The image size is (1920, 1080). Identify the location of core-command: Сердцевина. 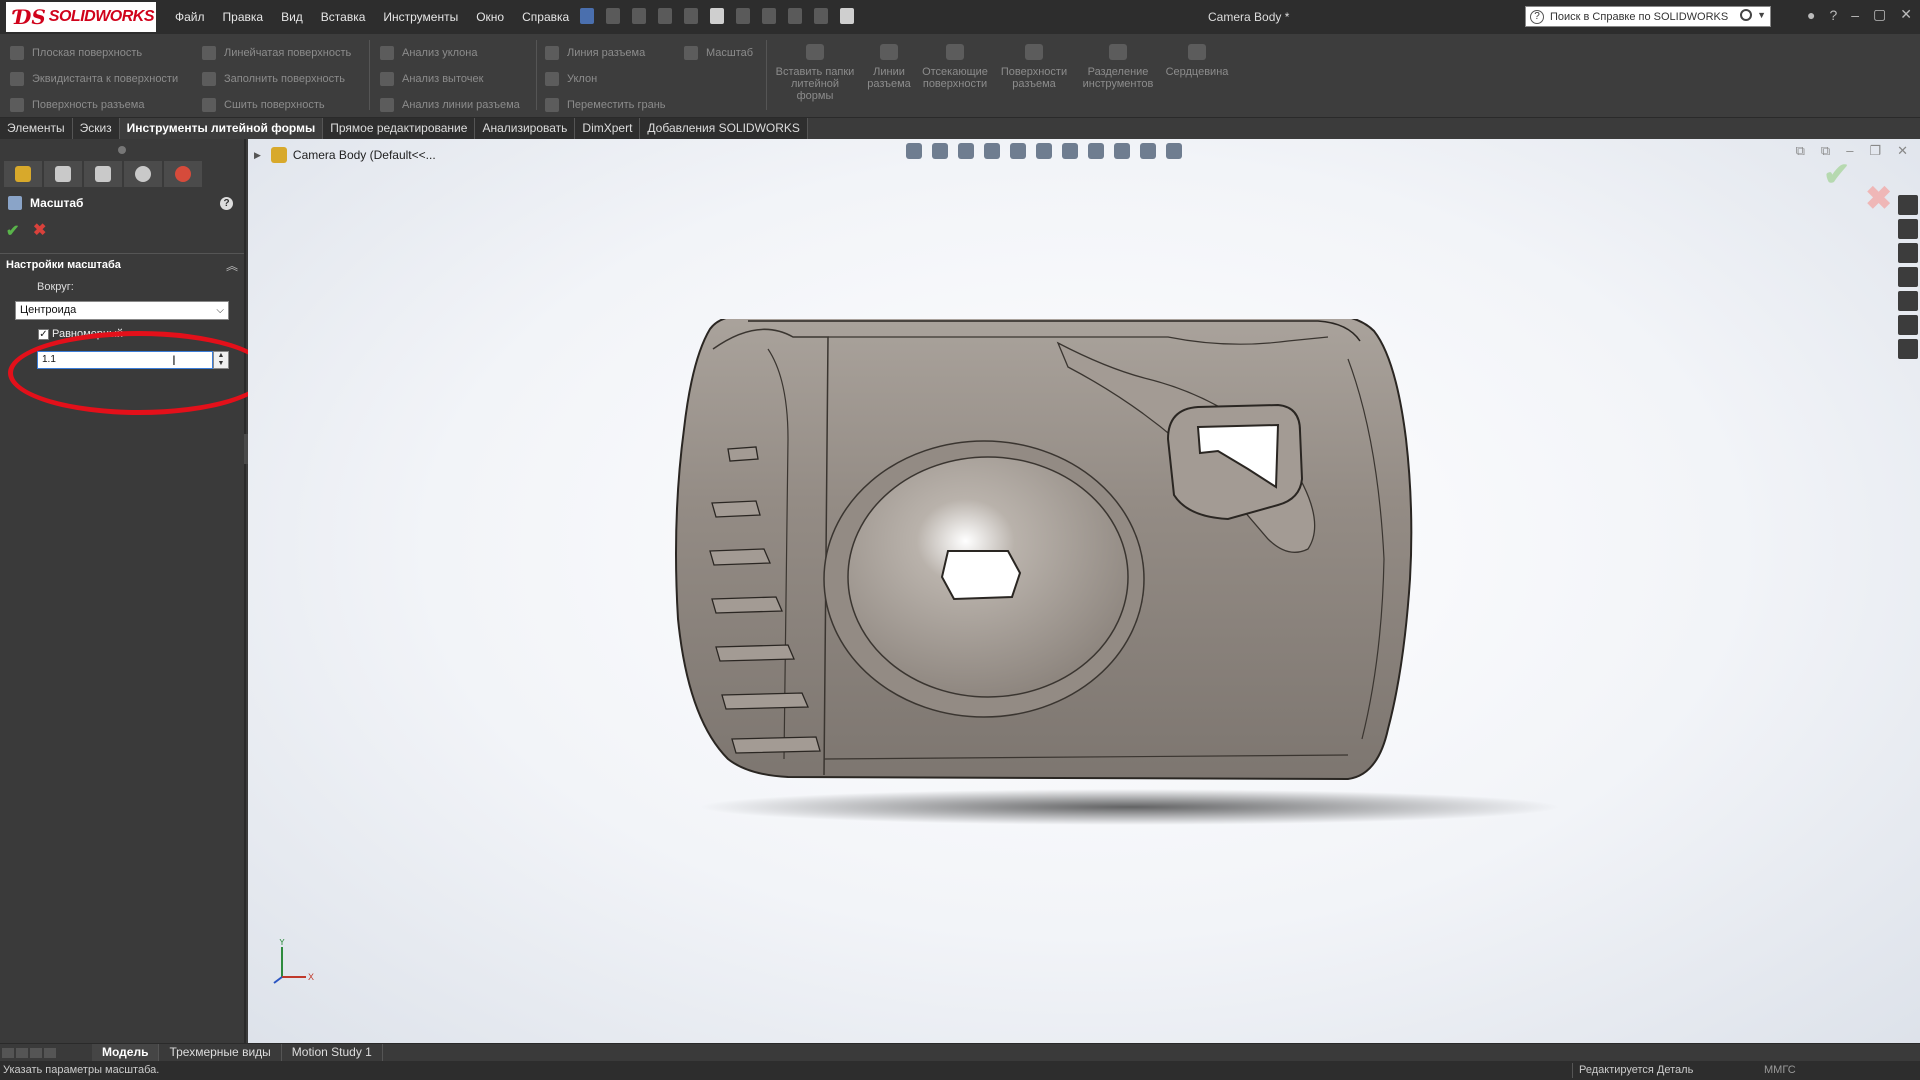
(1197, 61).